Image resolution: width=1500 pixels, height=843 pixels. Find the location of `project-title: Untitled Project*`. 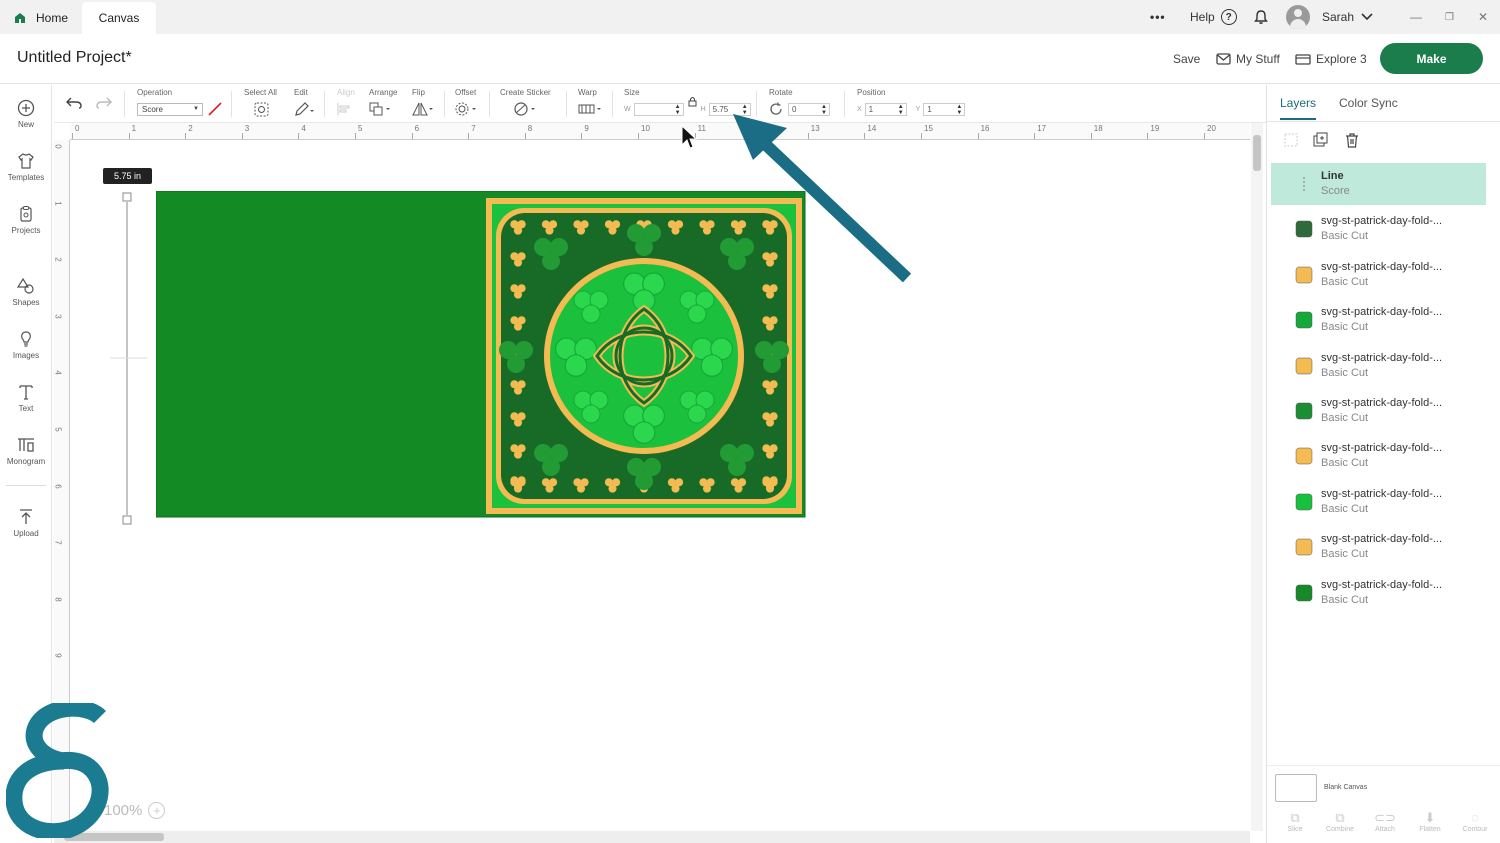

project-title: Untitled Project* is located at coordinates (74, 58).